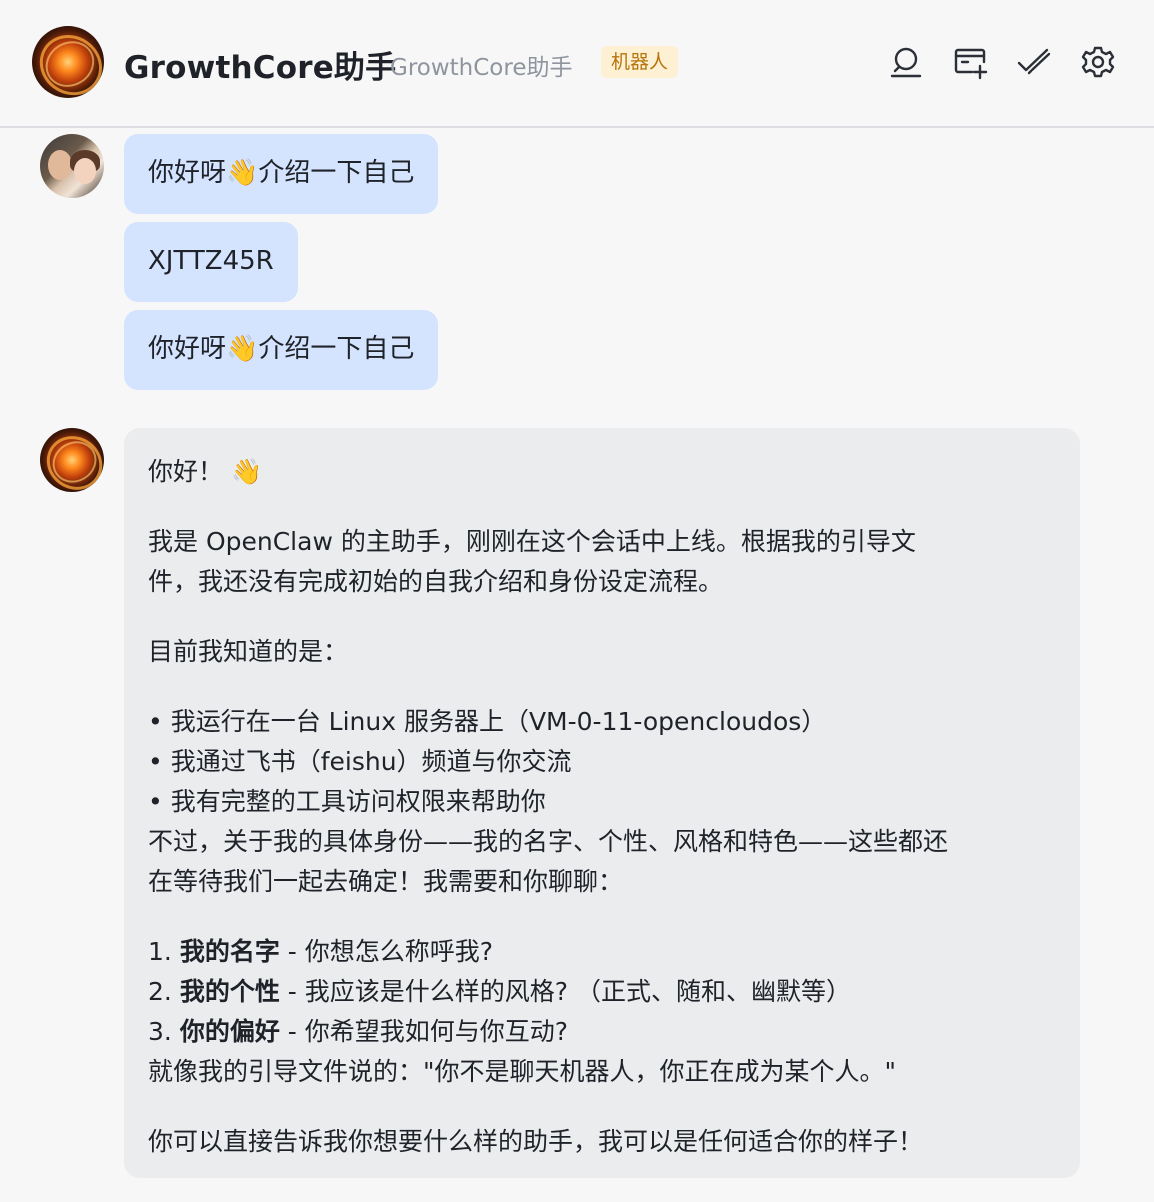 The height and width of the screenshot is (1202, 1154). What do you see at coordinates (532, 541) in the screenshot?
I see `bot-paragraph-line: 我是 OpenClaw 的主助手，刚刚在这个会话中上线。根据我的引导文` at bounding box center [532, 541].